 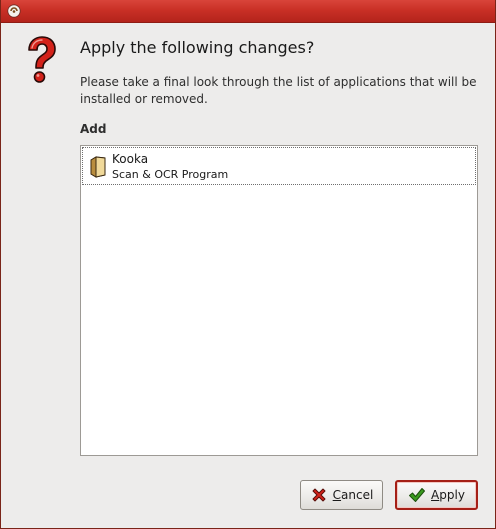 I want to click on apply-button: Apply, so click(x=436, y=495).